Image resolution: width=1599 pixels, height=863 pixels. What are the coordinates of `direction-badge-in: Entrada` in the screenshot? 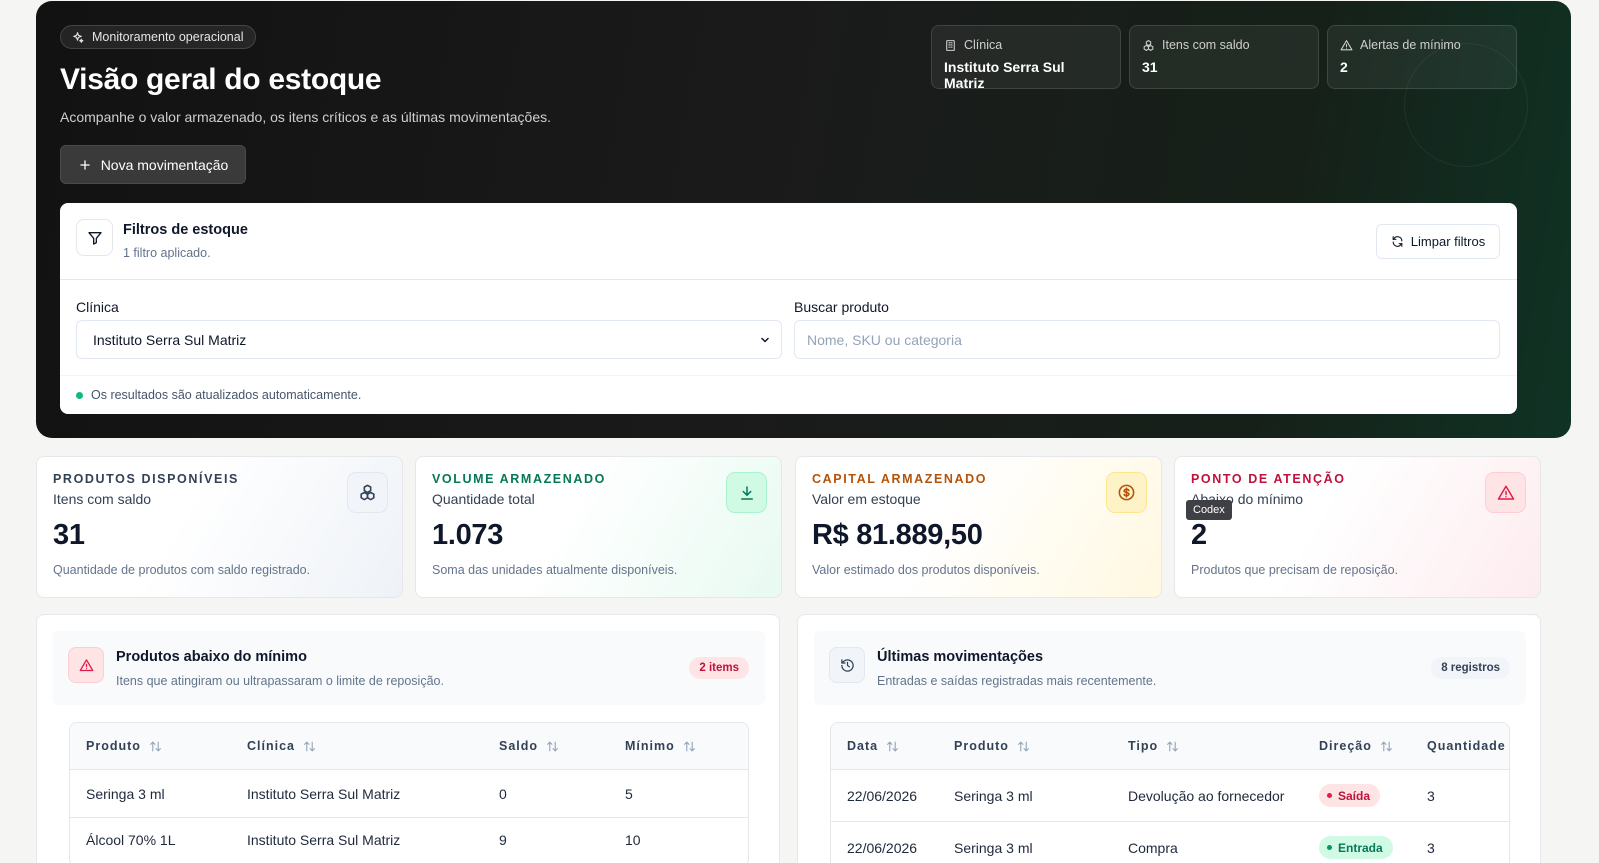 It's located at (1356, 847).